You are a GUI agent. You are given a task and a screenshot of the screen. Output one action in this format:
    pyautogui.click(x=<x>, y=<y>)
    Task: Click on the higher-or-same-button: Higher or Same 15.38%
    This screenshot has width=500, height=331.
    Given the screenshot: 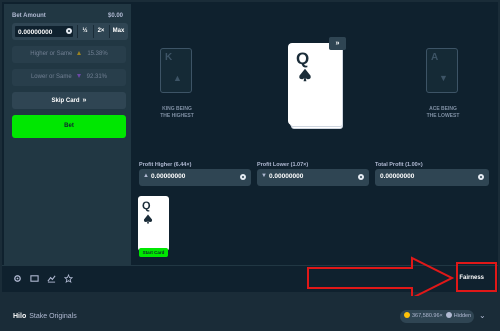 What is the action you would take?
    pyautogui.click(x=69, y=54)
    